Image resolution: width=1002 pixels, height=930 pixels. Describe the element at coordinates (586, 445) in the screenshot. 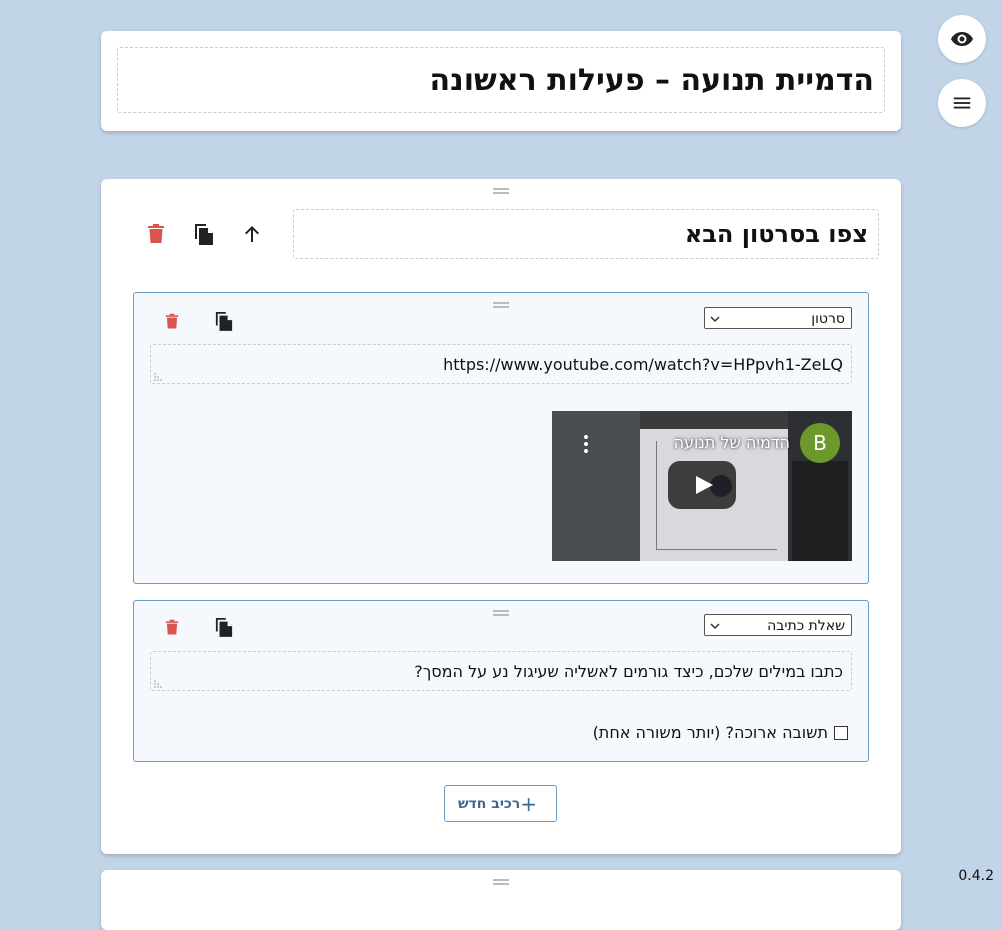

I see `video-more-icon` at that location.